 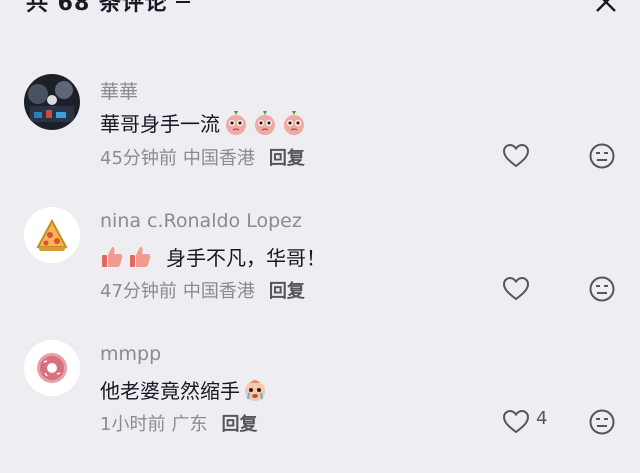 What do you see at coordinates (189, 424) in the screenshot?
I see `comment-location: 广东` at bounding box center [189, 424].